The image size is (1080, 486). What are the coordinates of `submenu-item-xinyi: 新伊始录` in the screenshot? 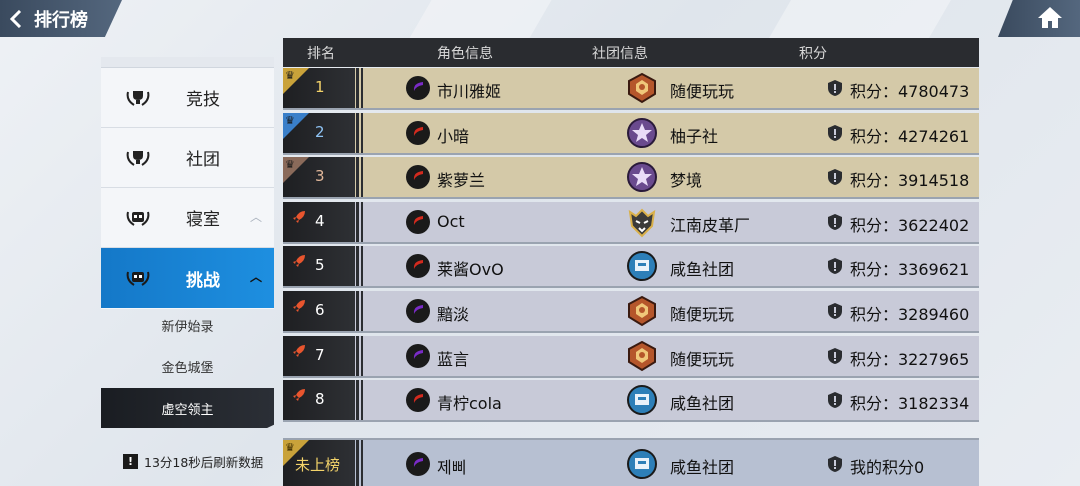 It's located at (187, 325).